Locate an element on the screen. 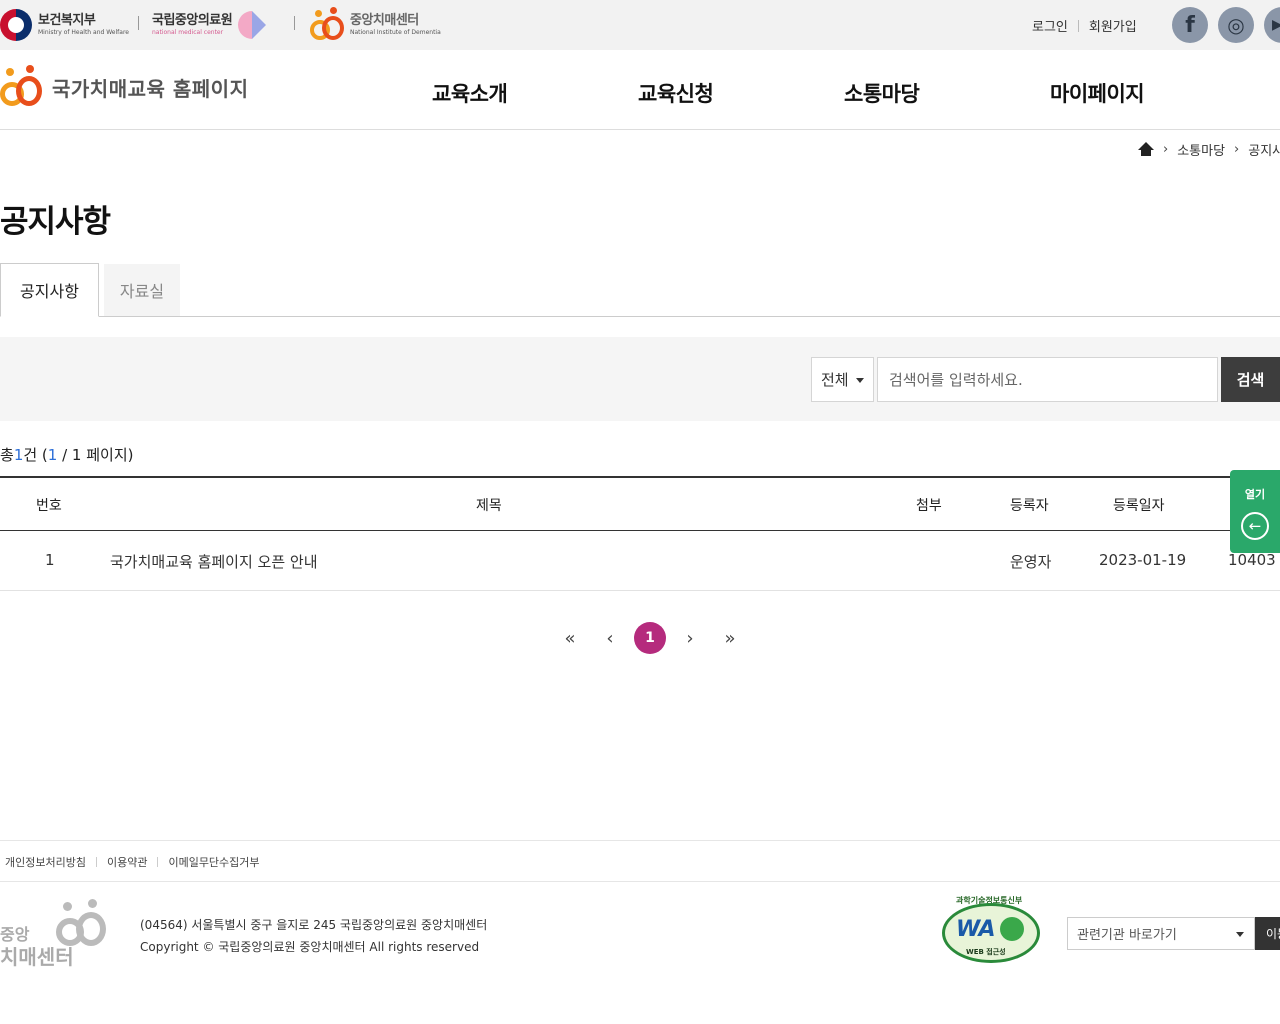  search-input is located at coordinates (1047, 379).